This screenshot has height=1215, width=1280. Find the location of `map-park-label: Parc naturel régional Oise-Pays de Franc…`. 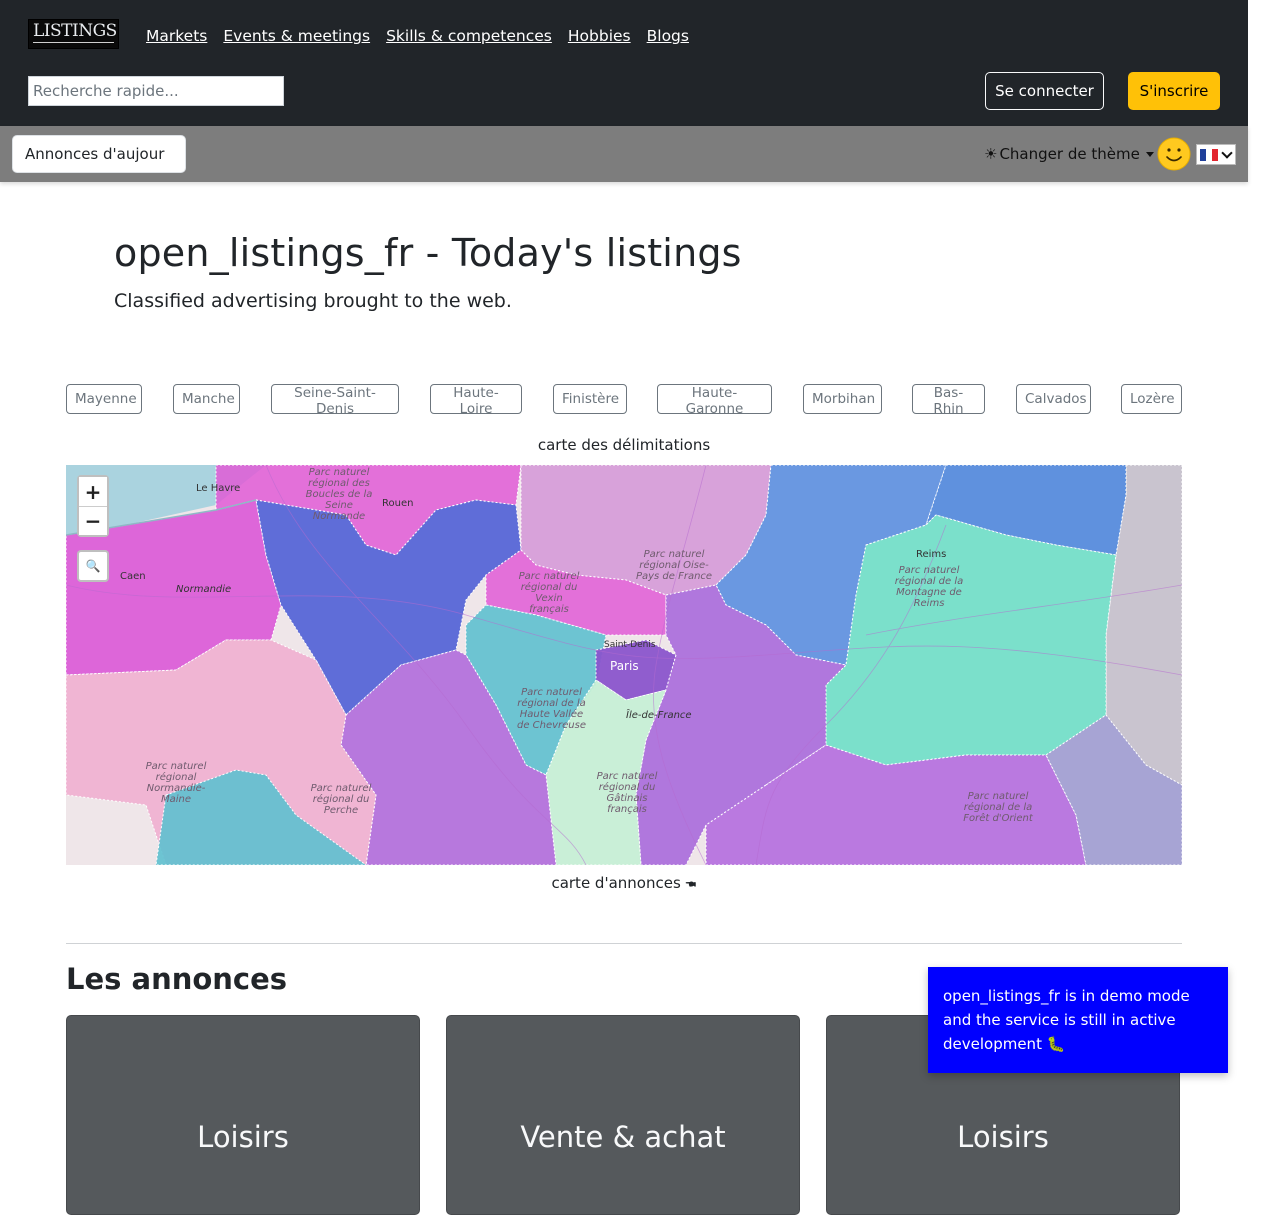

map-park-label: Parc naturel régional Oise-Pays de Franc… is located at coordinates (674, 565).